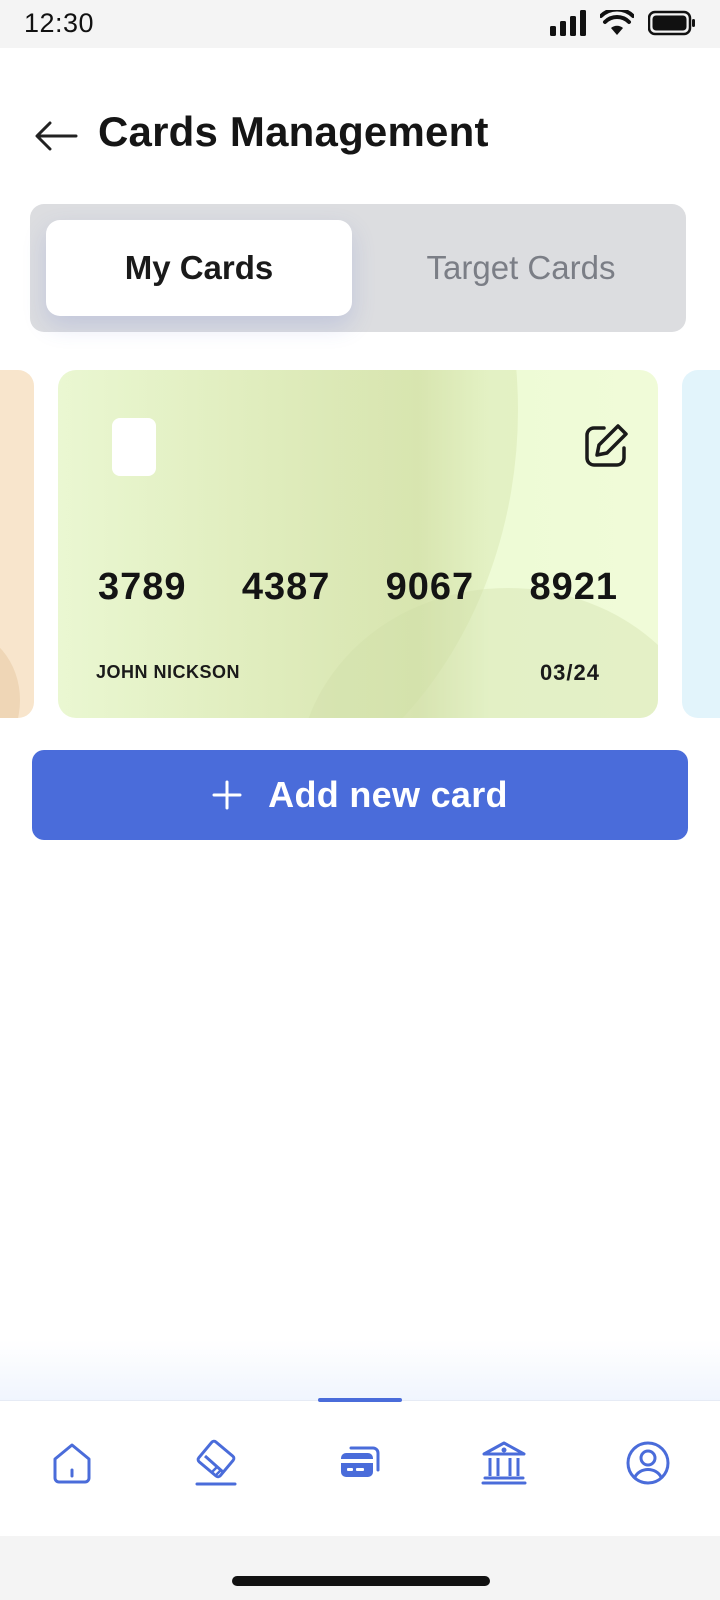 The image size is (720, 1600). I want to click on card-decoration, so click(10, 674).